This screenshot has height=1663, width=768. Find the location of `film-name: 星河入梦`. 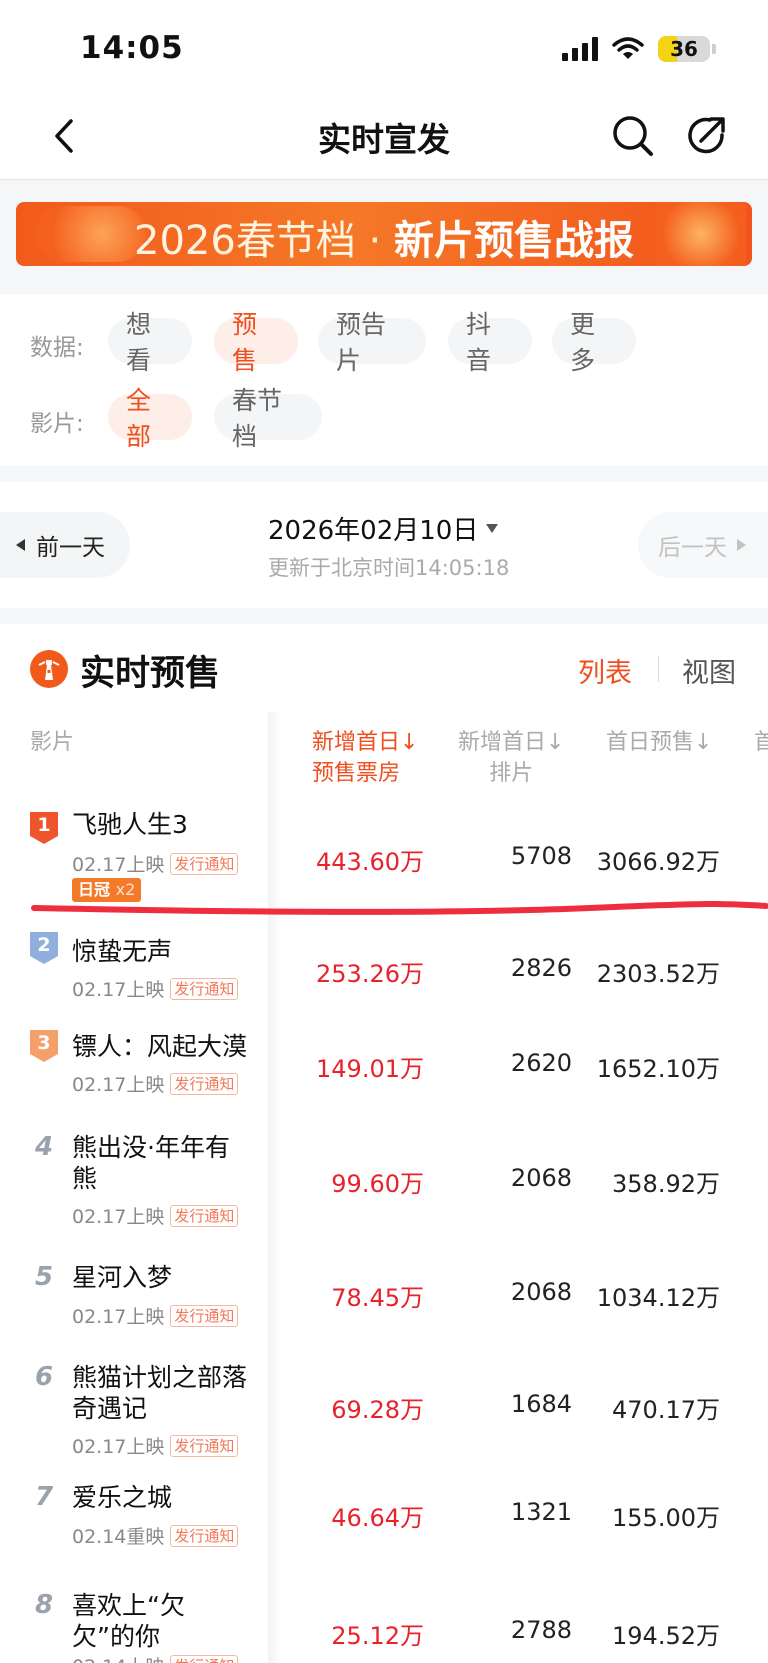

film-name: 星河入梦 is located at coordinates (167, 1277).